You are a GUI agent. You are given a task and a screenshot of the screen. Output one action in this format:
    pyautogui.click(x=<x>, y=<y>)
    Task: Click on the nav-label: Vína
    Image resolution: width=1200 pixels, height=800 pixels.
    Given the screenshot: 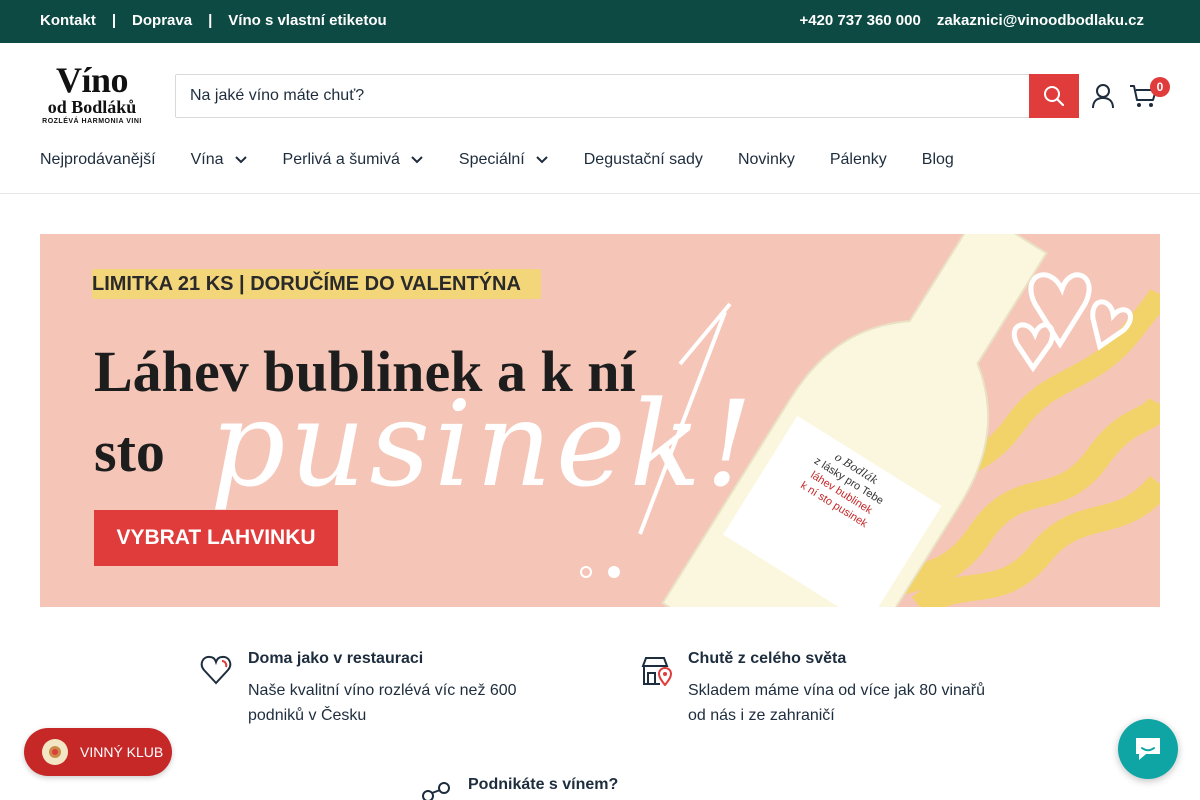 What is the action you would take?
    pyautogui.click(x=207, y=159)
    